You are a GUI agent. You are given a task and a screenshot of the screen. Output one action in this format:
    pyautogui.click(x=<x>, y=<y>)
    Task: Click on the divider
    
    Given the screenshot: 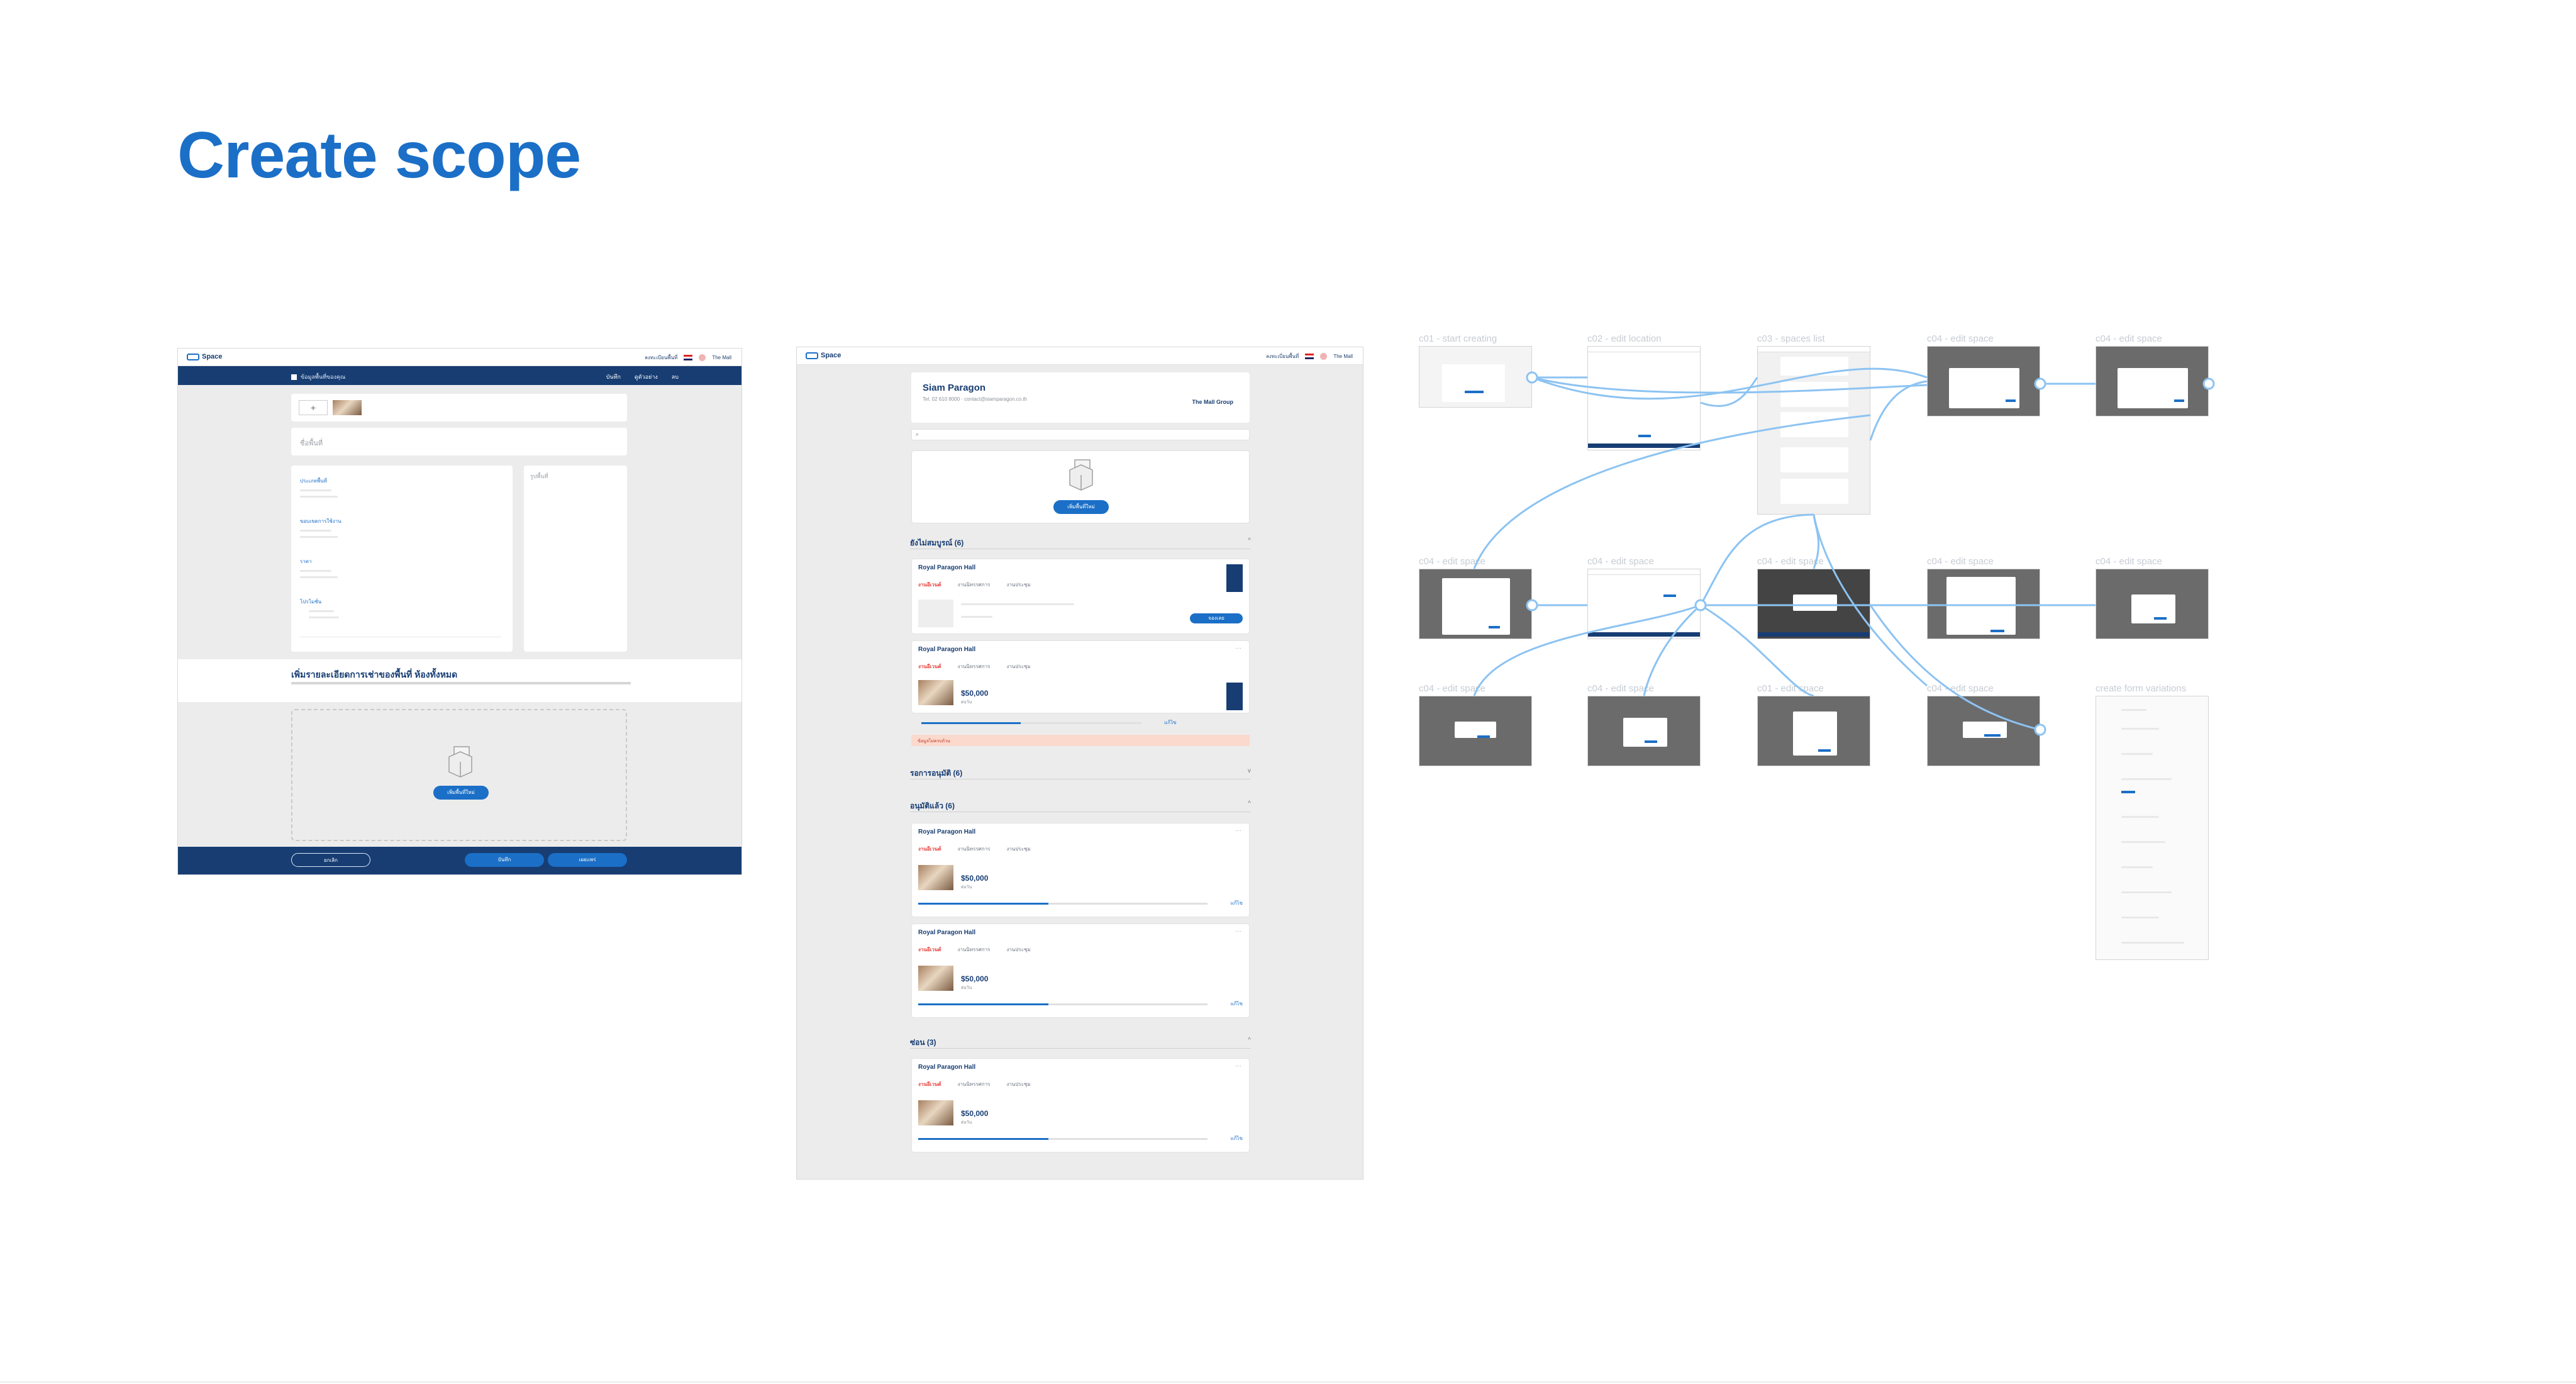 What is the action you would take?
    pyautogui.click(x=1288, y=1382)
    